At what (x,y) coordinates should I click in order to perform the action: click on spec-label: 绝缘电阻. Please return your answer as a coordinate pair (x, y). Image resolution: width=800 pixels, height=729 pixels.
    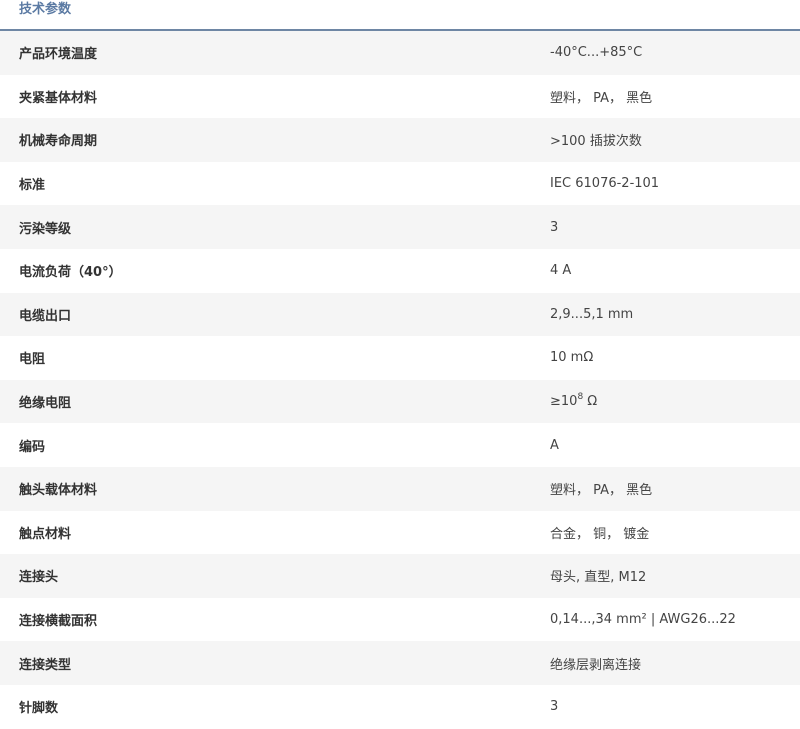
    Looking at the image, I should click on (45, 404).